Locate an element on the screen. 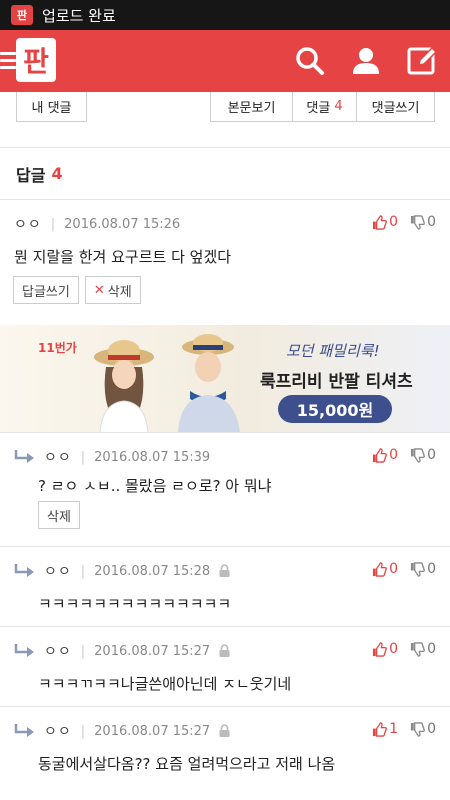 The image size is (450, 800). upvote-count: 1 is located at coordinates (394, 729).